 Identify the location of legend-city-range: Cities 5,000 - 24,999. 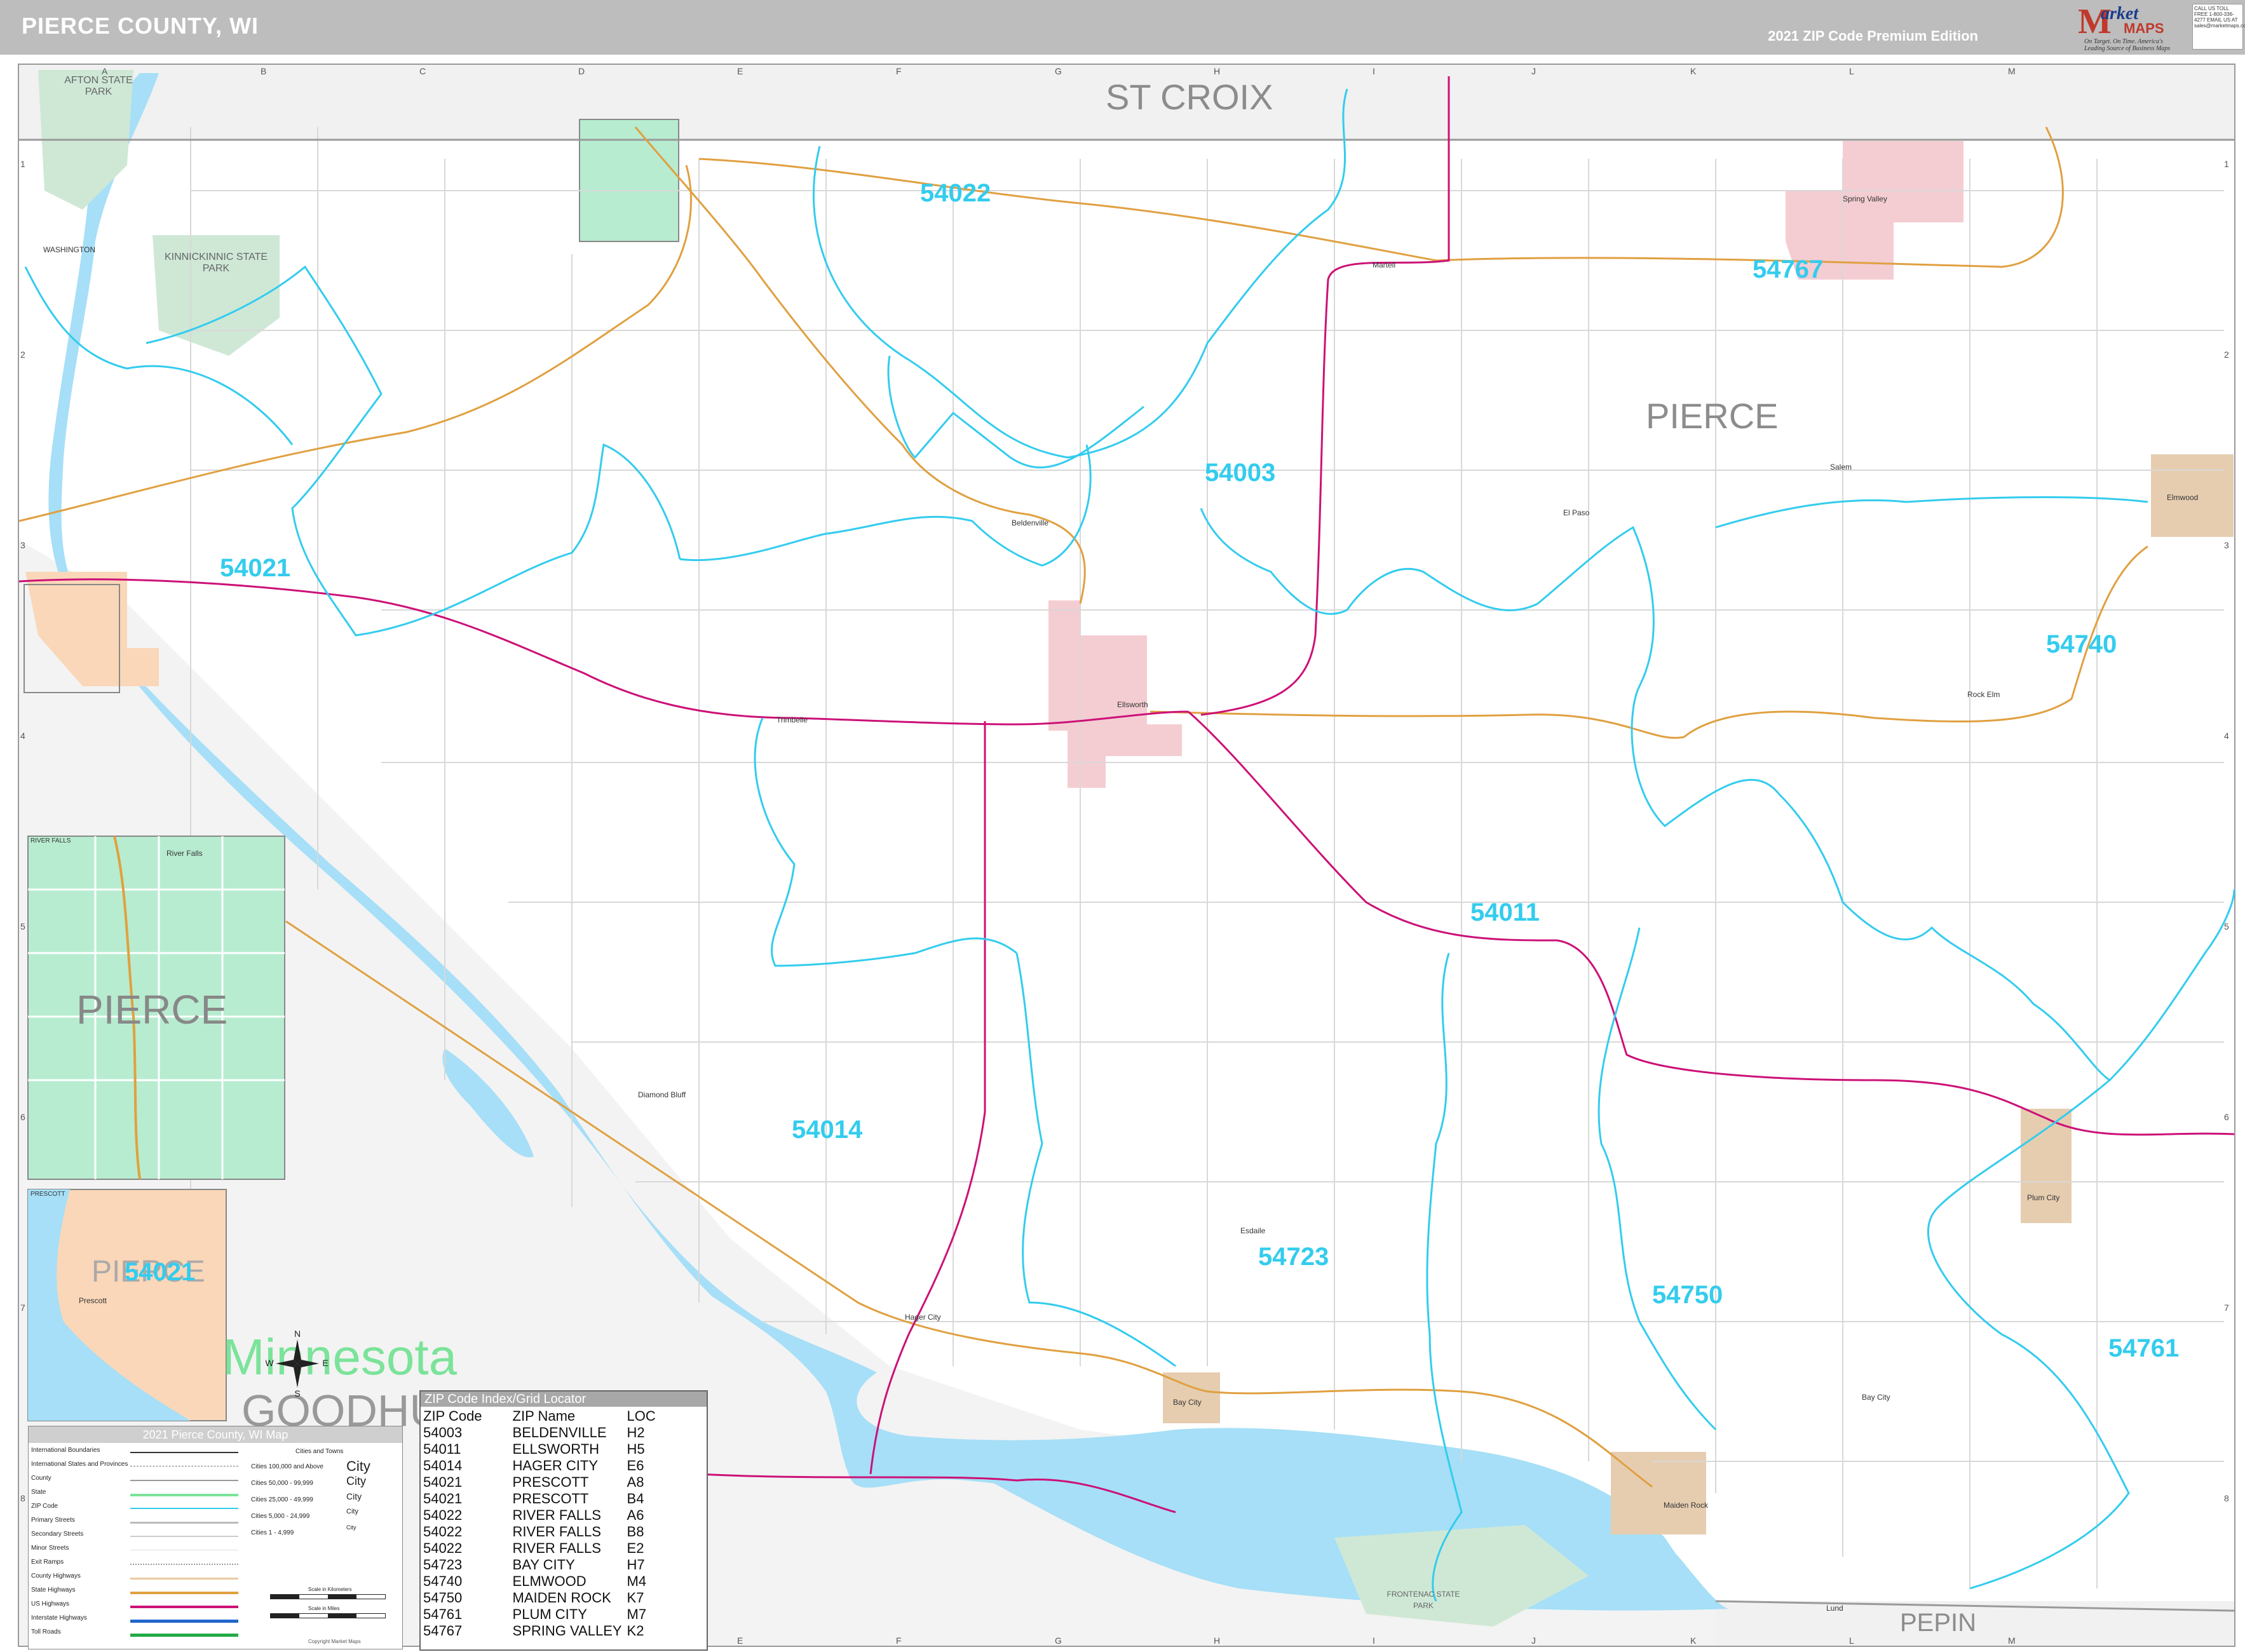
(280, 1517).